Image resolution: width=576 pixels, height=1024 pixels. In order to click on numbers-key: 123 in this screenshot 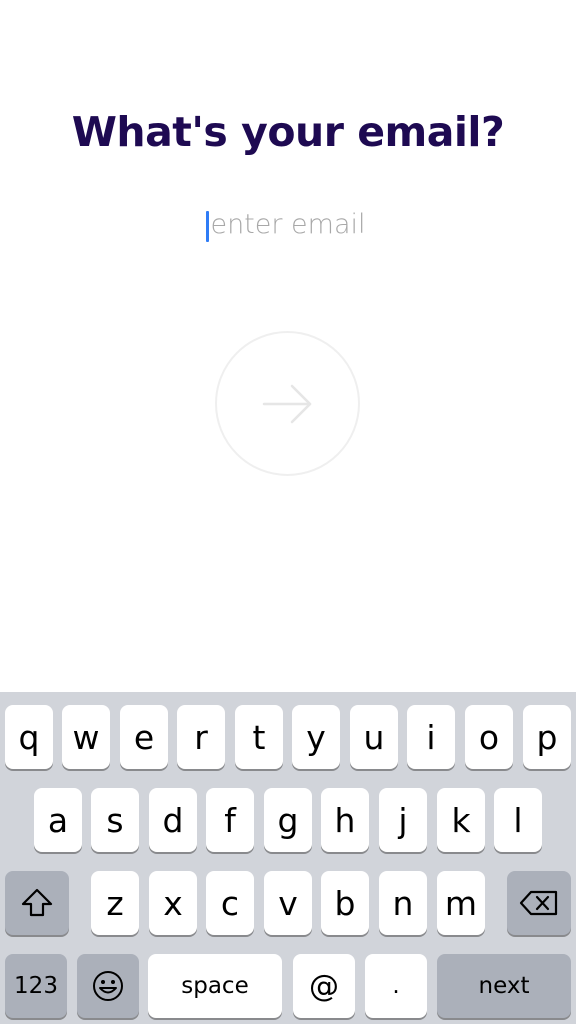, I will do `click(36, 986)`.